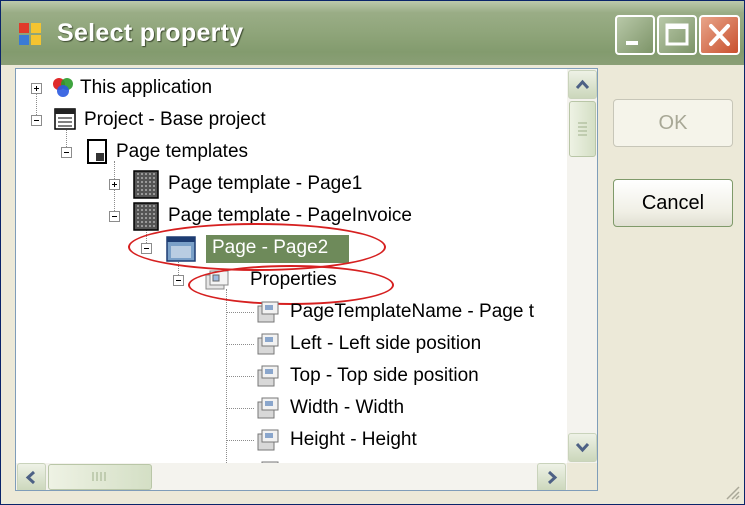 The height and width of the screenshot is (505, 745). Describe the element at coordinates (97, 151) in the screenshot. I see `page-templates-icon` at that location.